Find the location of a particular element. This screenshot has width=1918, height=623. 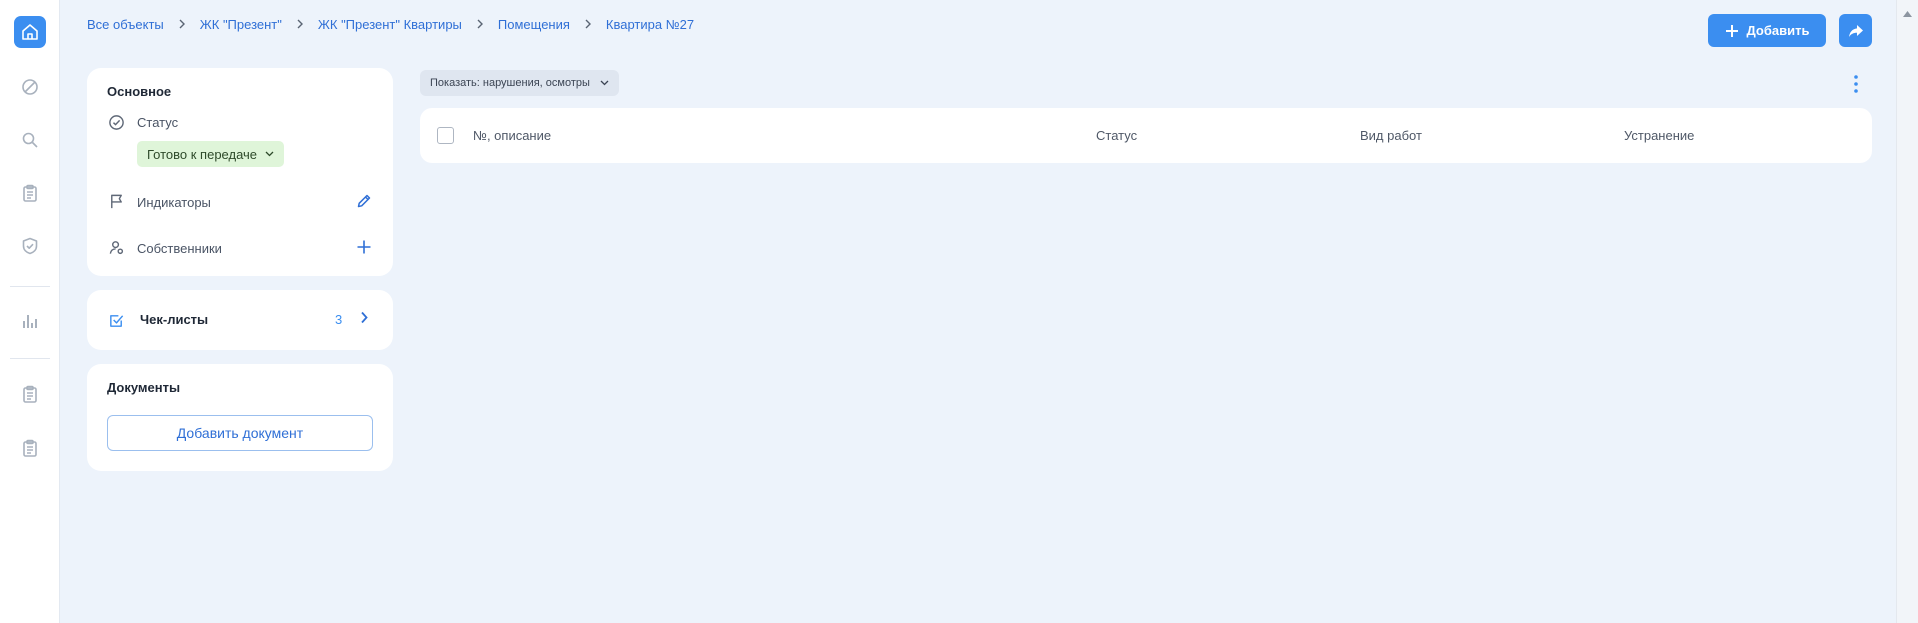

kebab-menu-icon is located at coordinates (1856, 84).